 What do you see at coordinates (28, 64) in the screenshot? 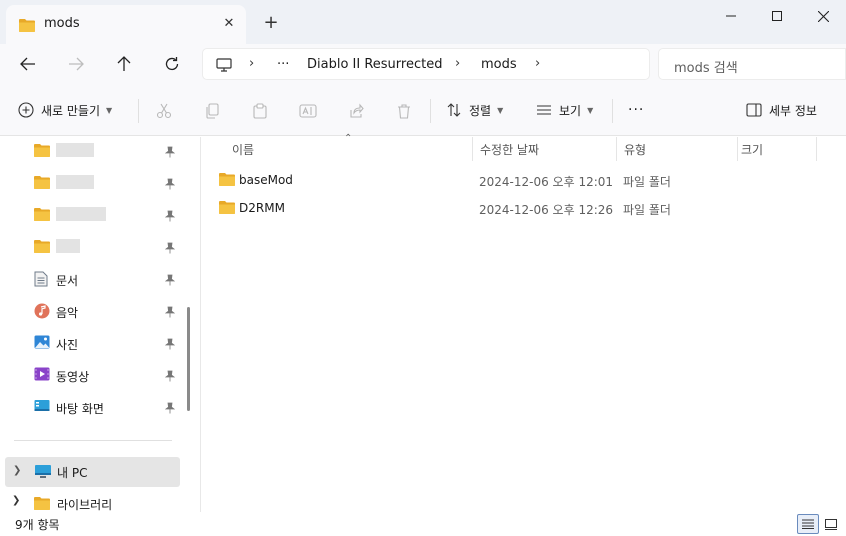
I see `back-button` at bounding box center [28, 64].